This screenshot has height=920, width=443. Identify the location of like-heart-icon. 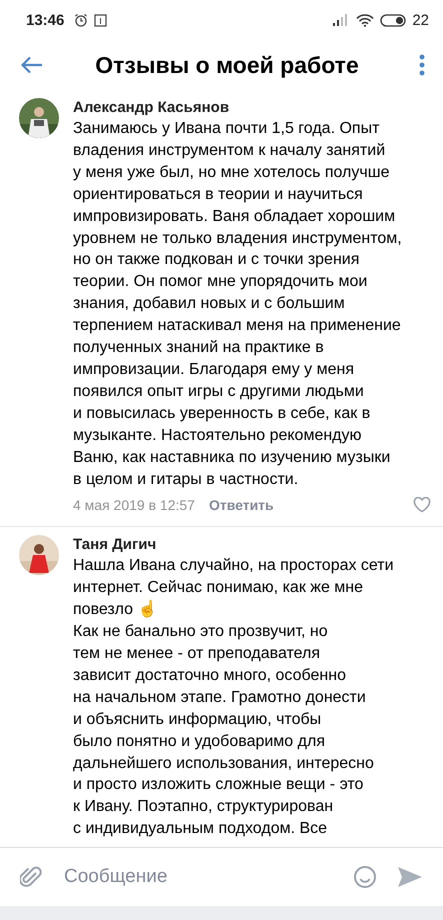
(422, 505).